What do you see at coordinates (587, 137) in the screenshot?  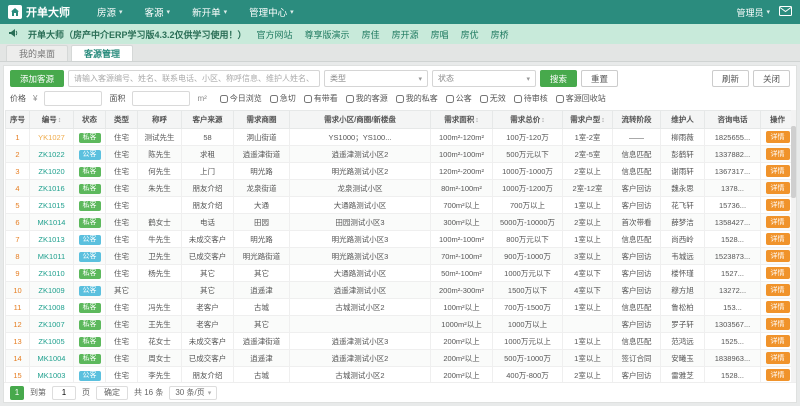 I see `cell-text: 1室-2室` at bounding box center [587, 137].